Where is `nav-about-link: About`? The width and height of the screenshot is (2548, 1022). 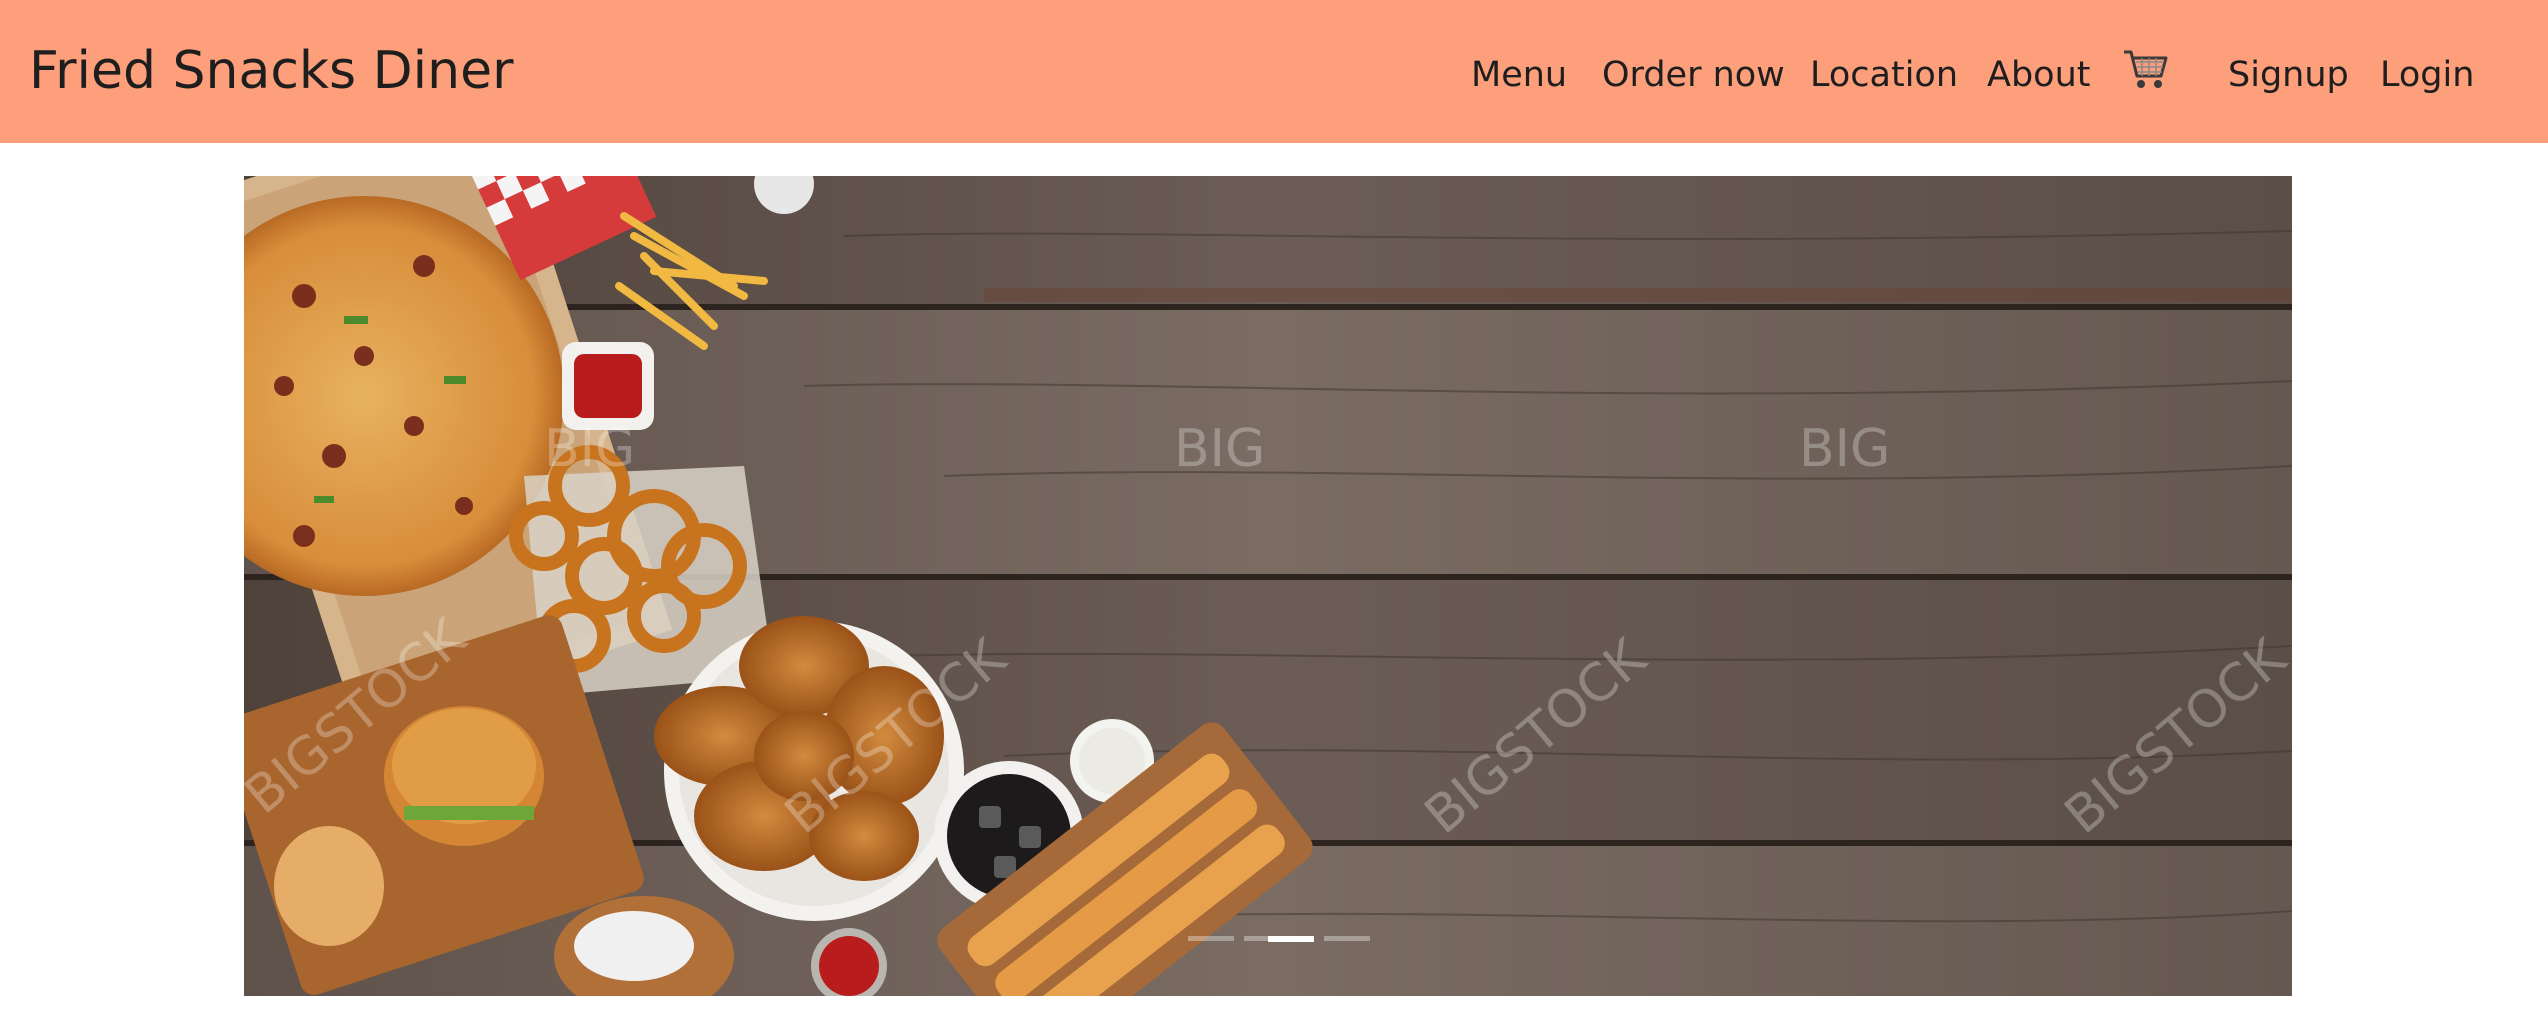 nav-about-link: About is located at coordinates (2038, 75).